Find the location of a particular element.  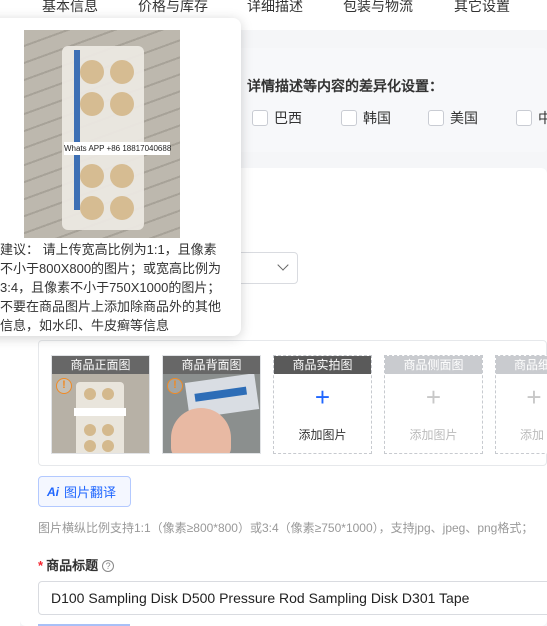

image-slot-detail: 商品细 + 添加 is located at coordinates (521, 404).